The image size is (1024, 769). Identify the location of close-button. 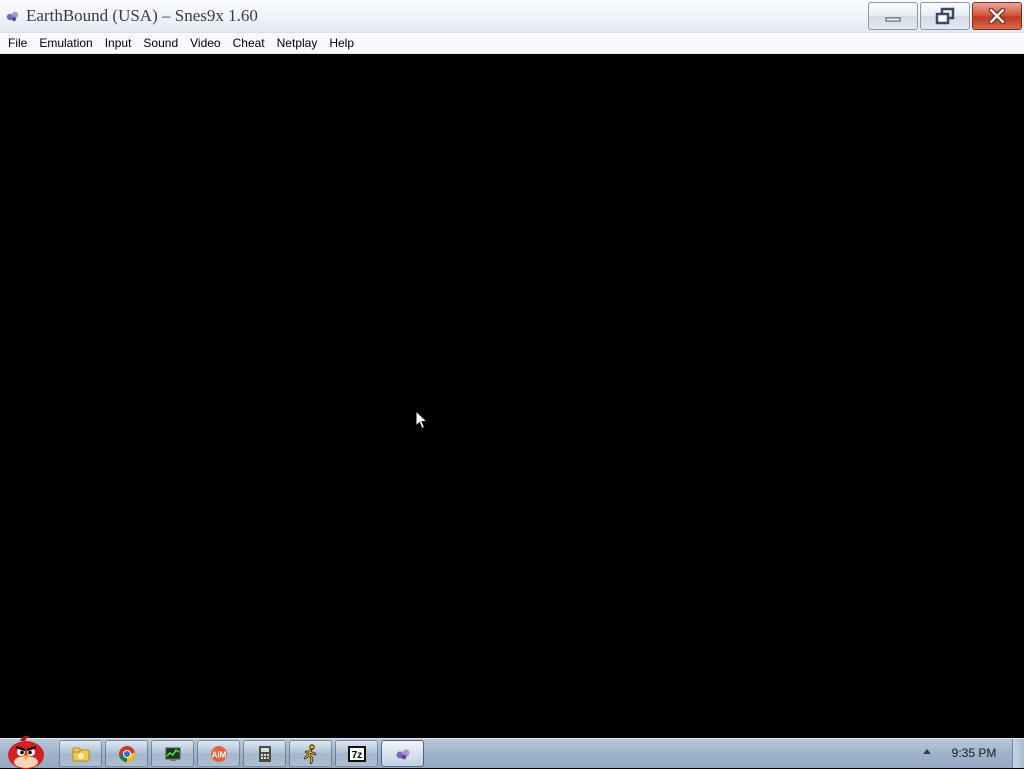
(997, 16).